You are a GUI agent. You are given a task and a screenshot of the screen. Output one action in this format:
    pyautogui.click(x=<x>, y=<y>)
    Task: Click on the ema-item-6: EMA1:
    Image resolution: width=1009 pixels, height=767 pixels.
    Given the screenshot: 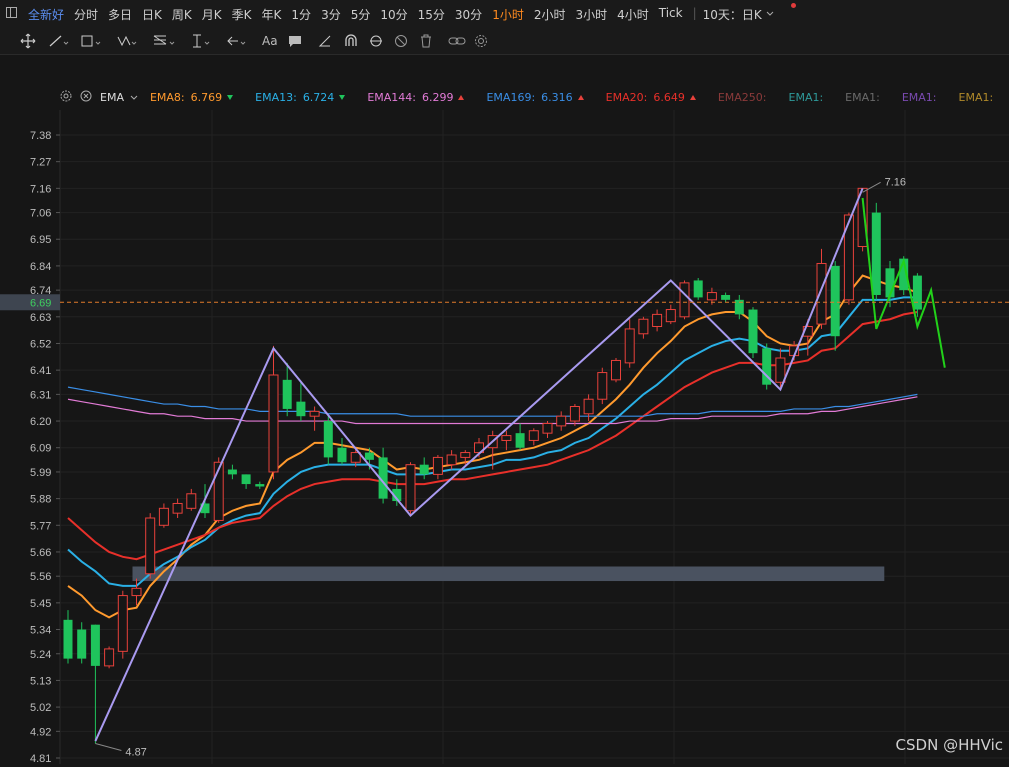 What is the action you would take?
    pyautogui.click(x=806, y=97)
    